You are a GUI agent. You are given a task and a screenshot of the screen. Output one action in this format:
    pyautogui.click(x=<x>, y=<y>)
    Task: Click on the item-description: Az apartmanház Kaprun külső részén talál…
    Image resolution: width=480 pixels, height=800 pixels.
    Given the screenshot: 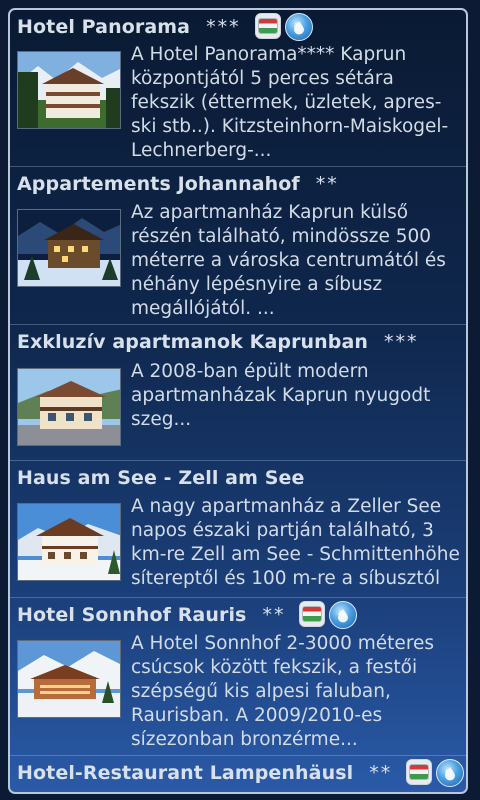 What is the action you would take?
    pyautogui.click(x=288, y=260)
    